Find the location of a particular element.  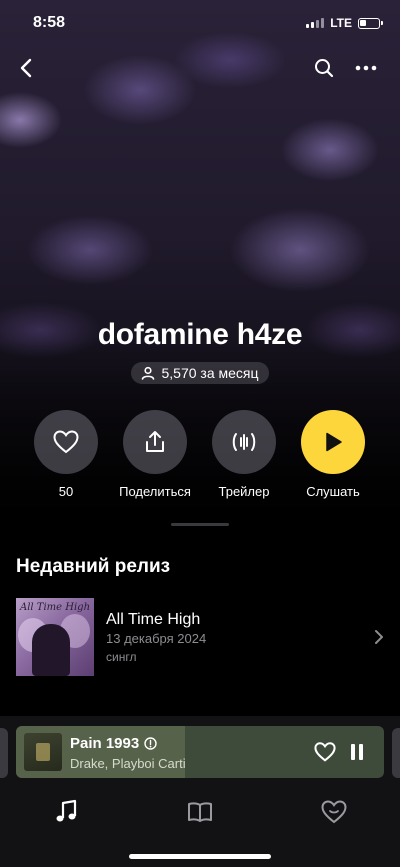

now-playing-title: Pain 1993 is located at coordinates (105, 743).